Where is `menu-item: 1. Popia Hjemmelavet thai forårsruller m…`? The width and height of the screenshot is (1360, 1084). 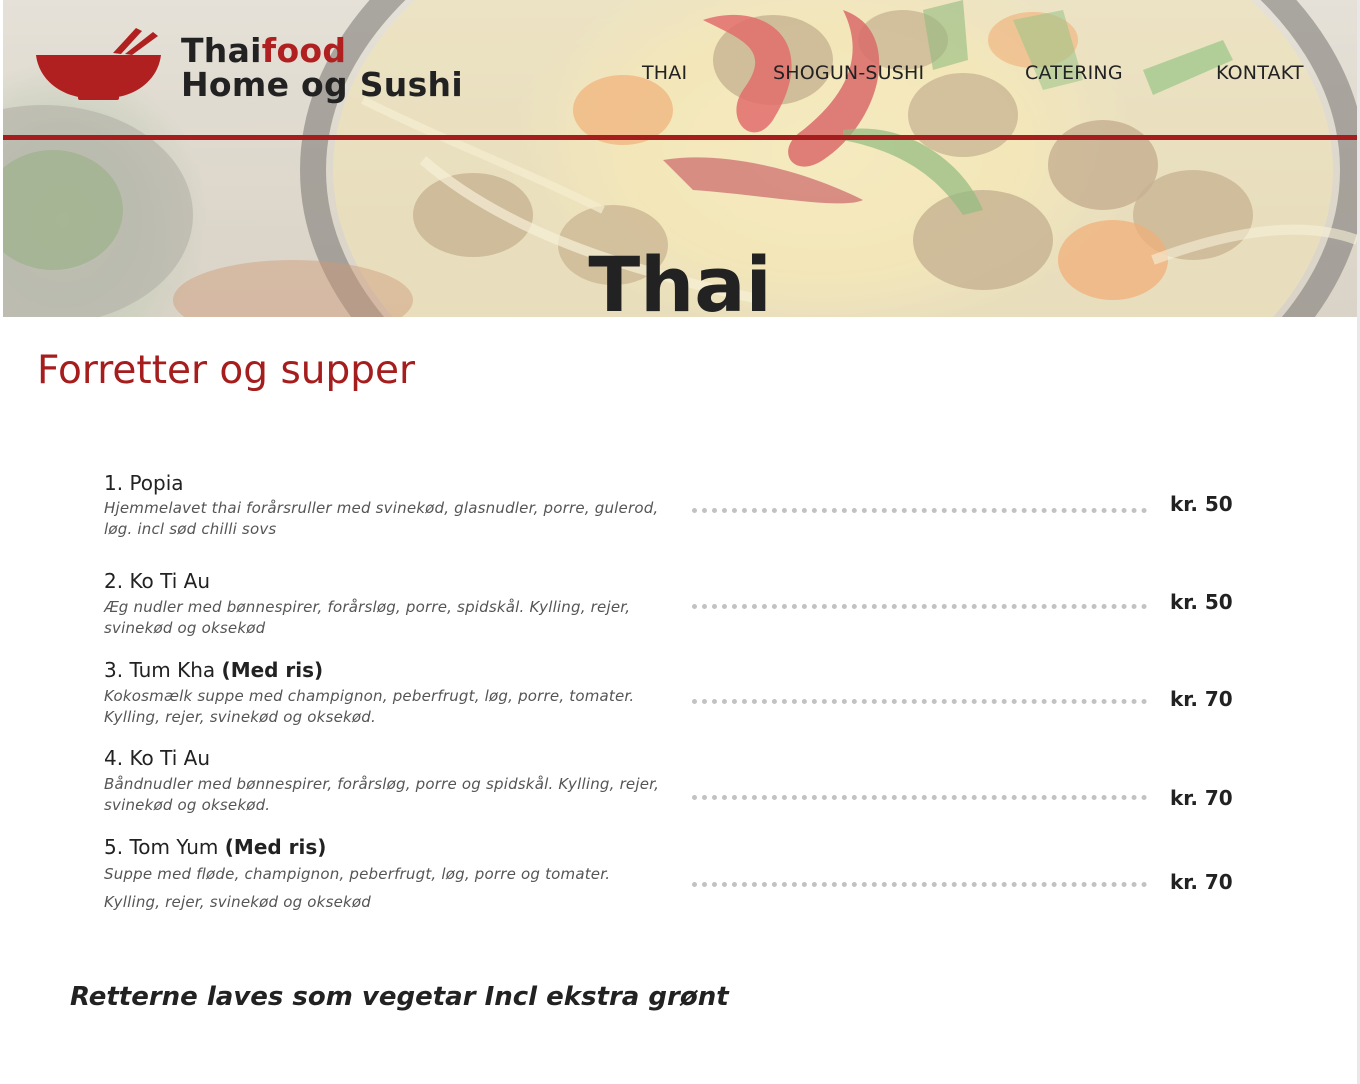
menu-item: 1. Popia Hjemmelavet thai forårsruller m… is located at coordinates (679, 504).